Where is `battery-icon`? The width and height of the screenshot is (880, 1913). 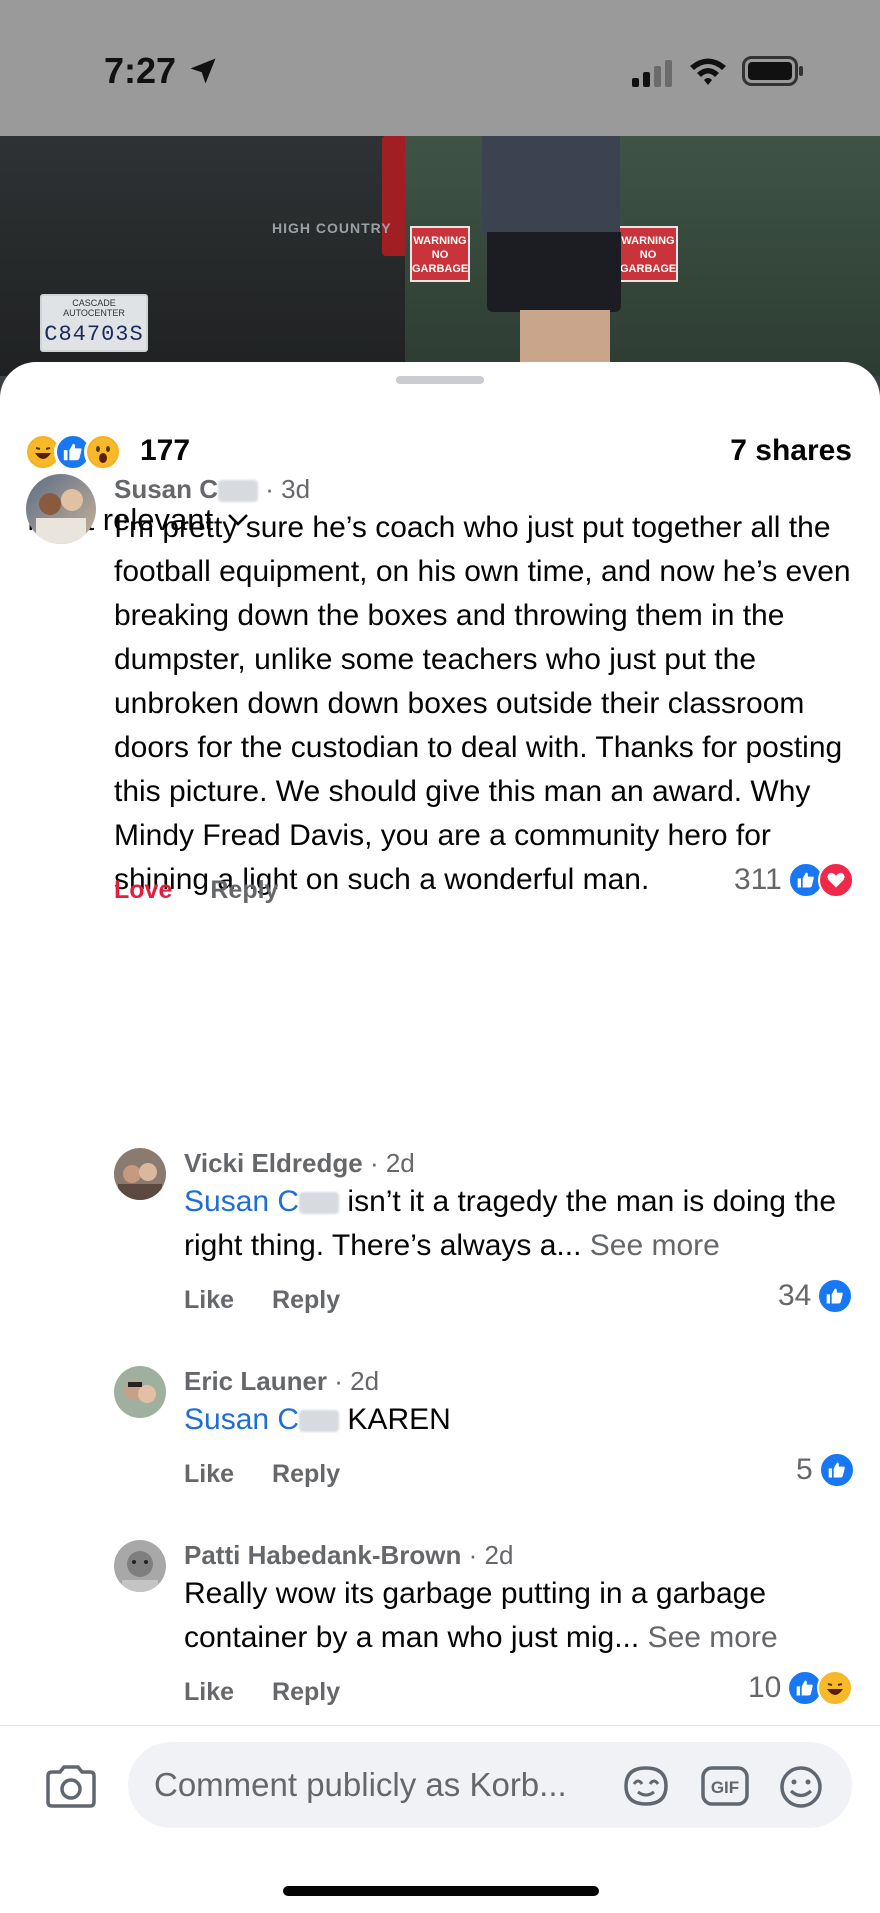 battery-icon is located at coordinates (772, 71).